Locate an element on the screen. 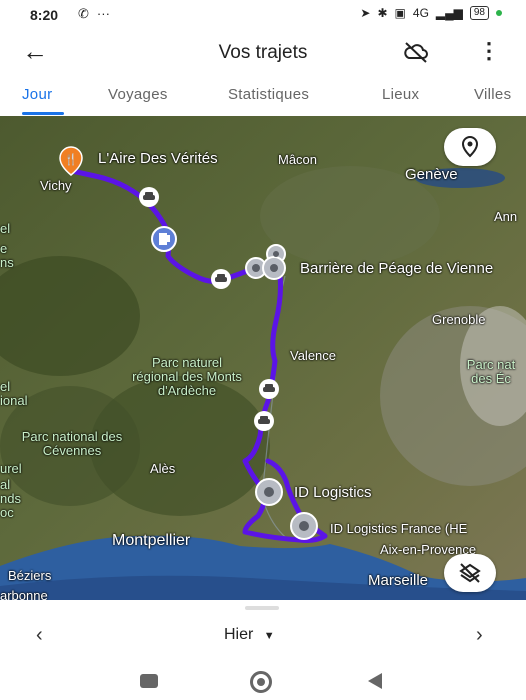  next-day-icon: › is located at coordinates (479, 635).